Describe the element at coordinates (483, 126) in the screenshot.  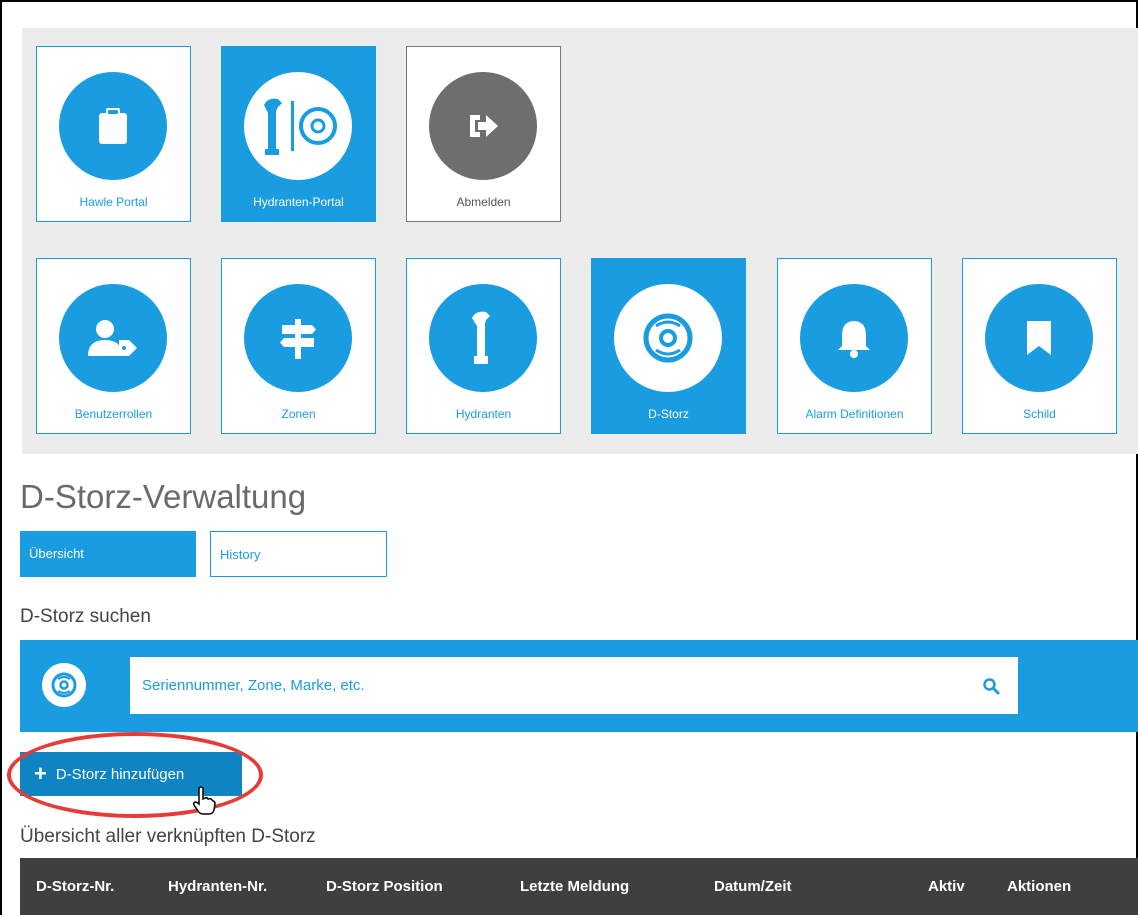
I see `logout-icon` at that location.